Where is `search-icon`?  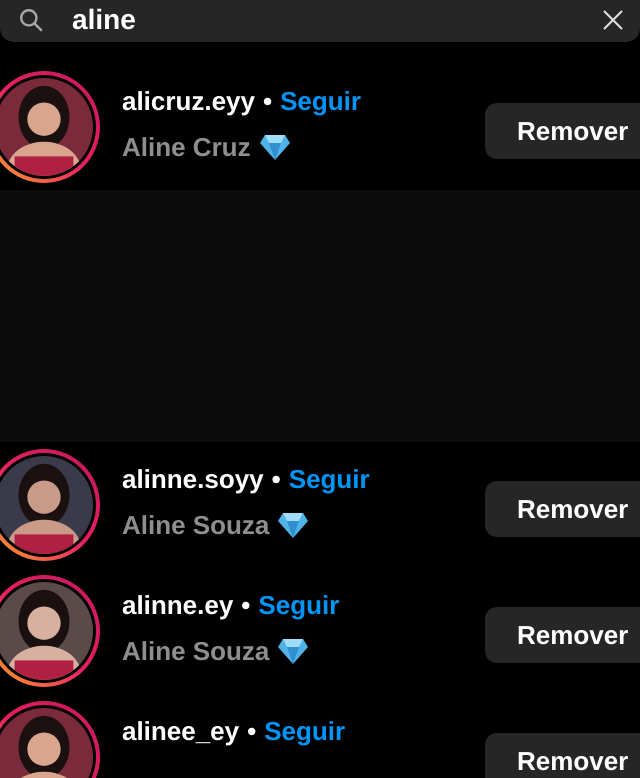 search-icon is located at coordinates (31, 20).